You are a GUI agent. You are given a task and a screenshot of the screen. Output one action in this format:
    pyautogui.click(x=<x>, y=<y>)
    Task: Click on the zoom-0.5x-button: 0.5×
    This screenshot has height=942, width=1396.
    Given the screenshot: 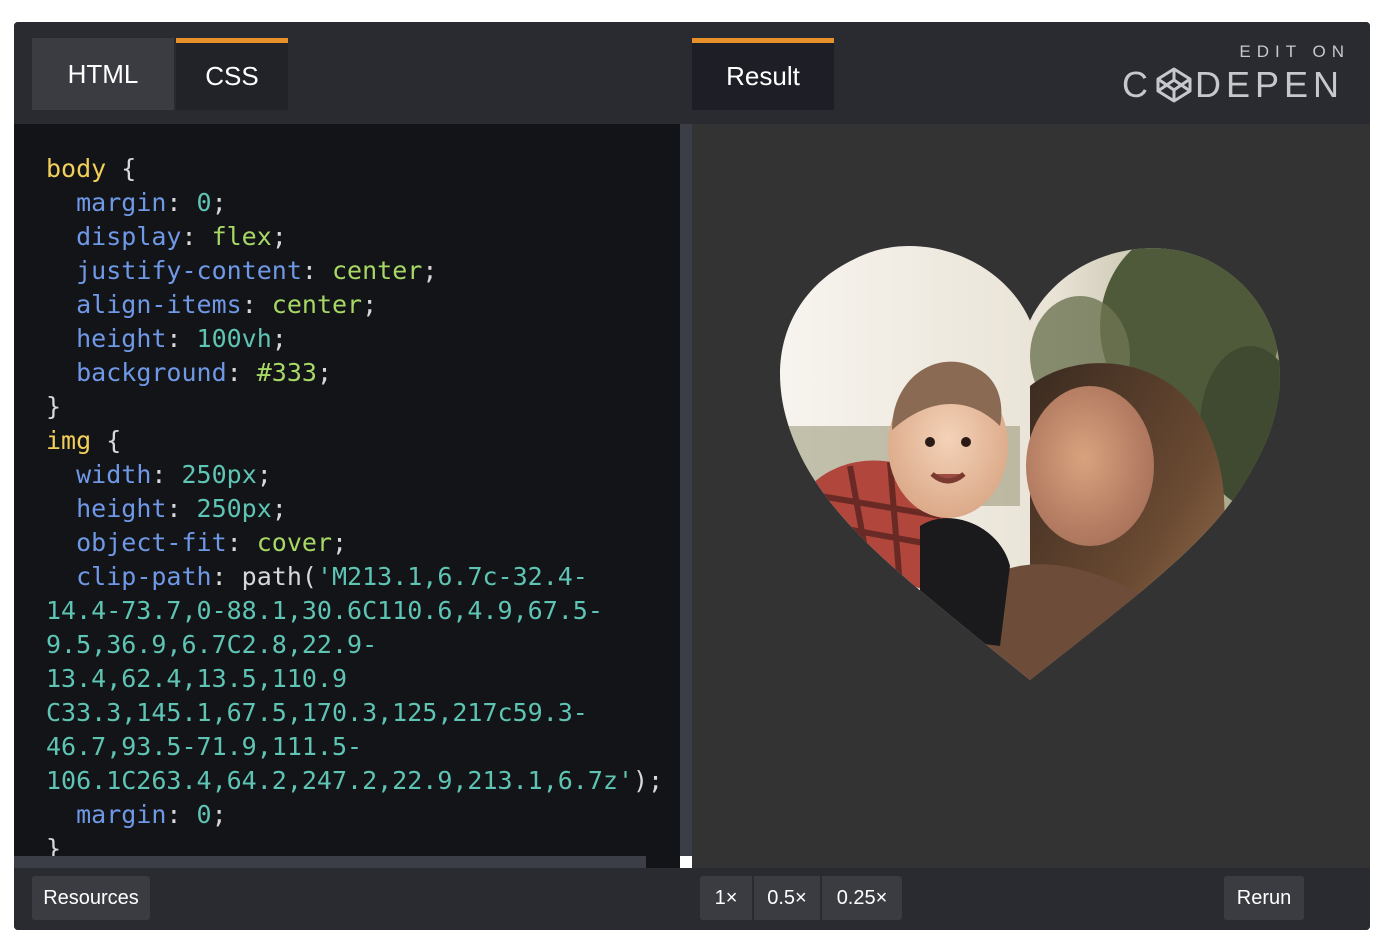 What is the action you would take?
    pyautogui.click(x=787, y=898)
    